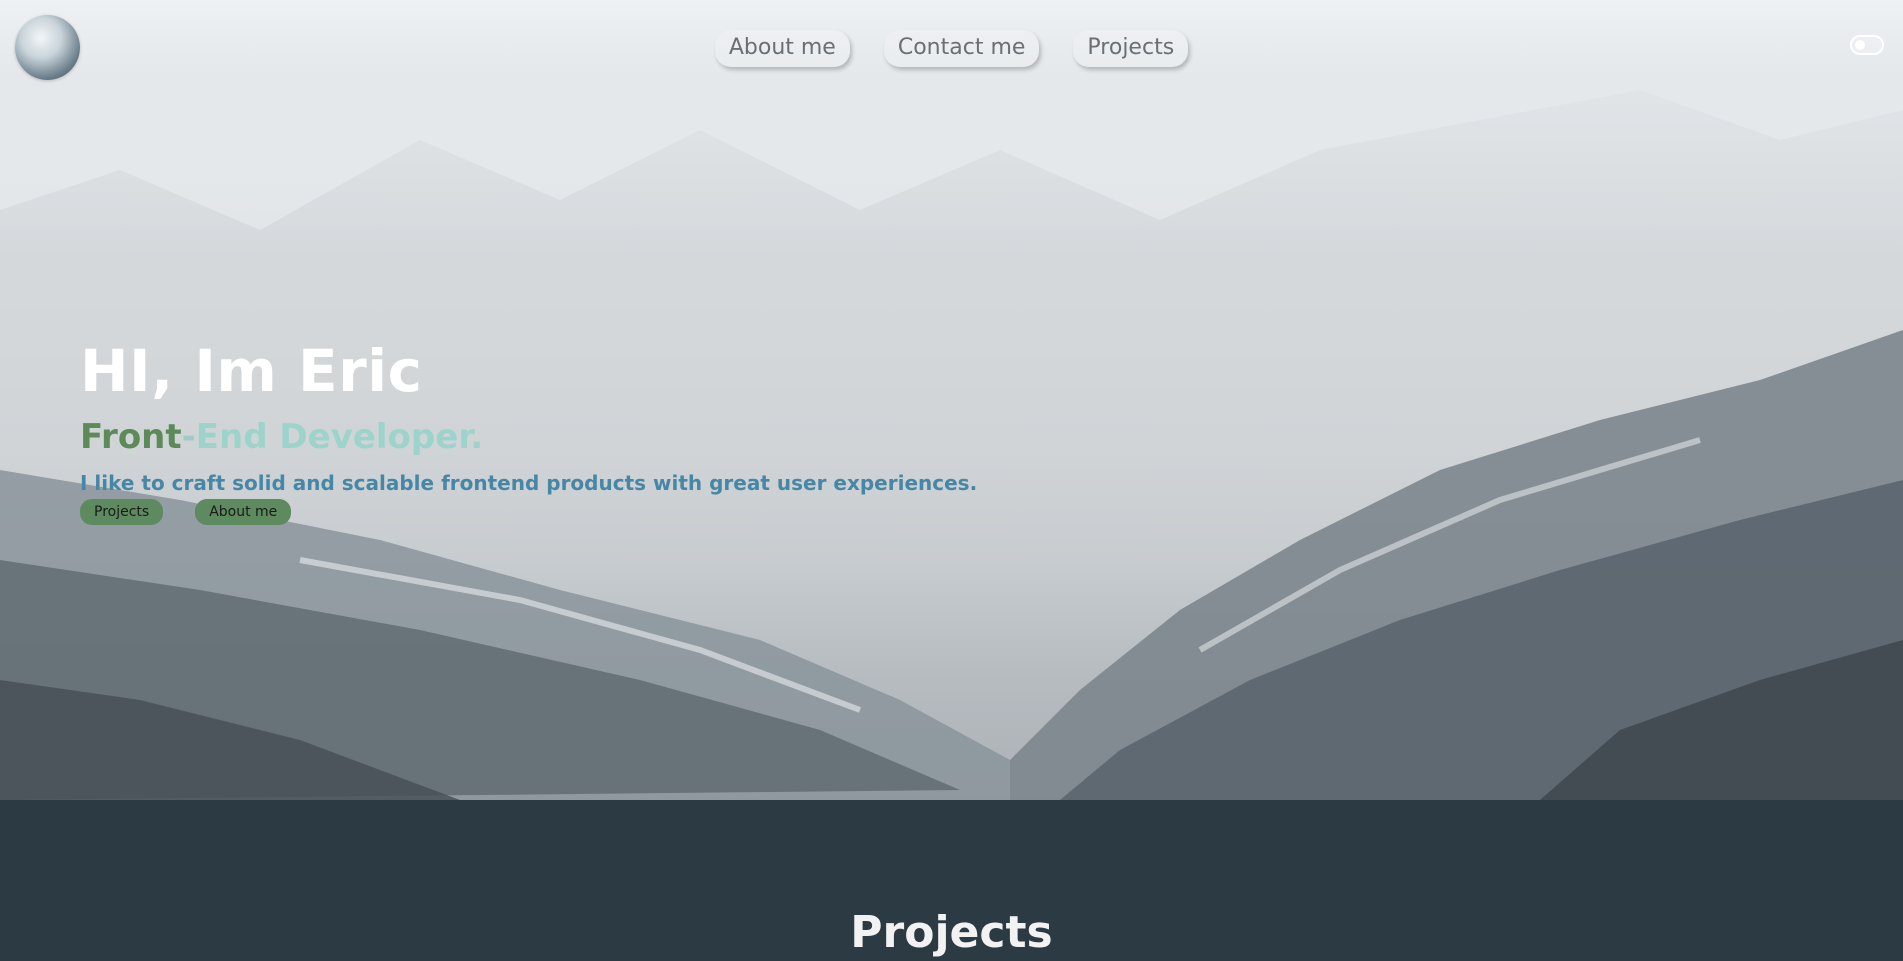  I want to click on top-navbar: About me Contact me Projects, so click(951, 48).